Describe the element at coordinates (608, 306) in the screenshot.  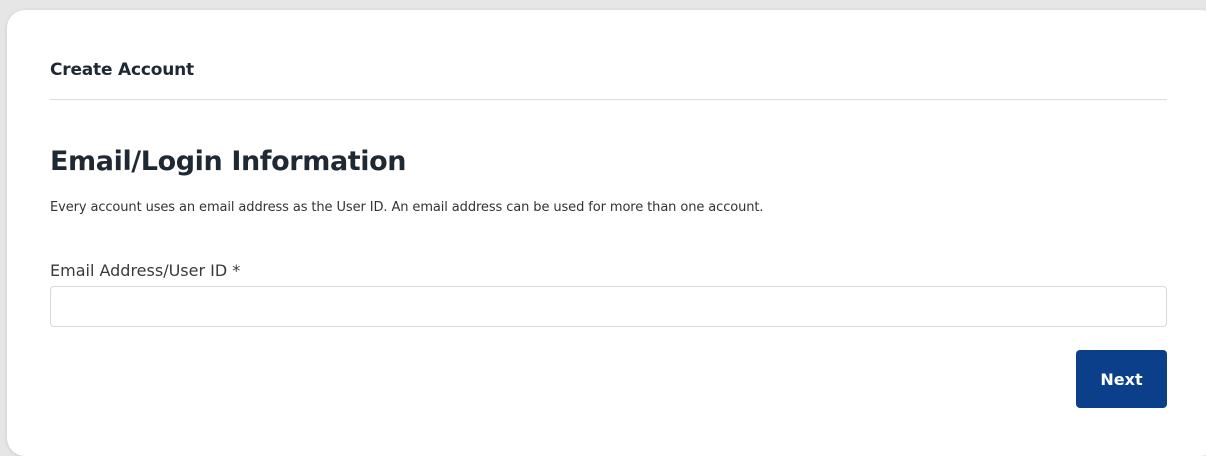
I see `email-input` at that location.